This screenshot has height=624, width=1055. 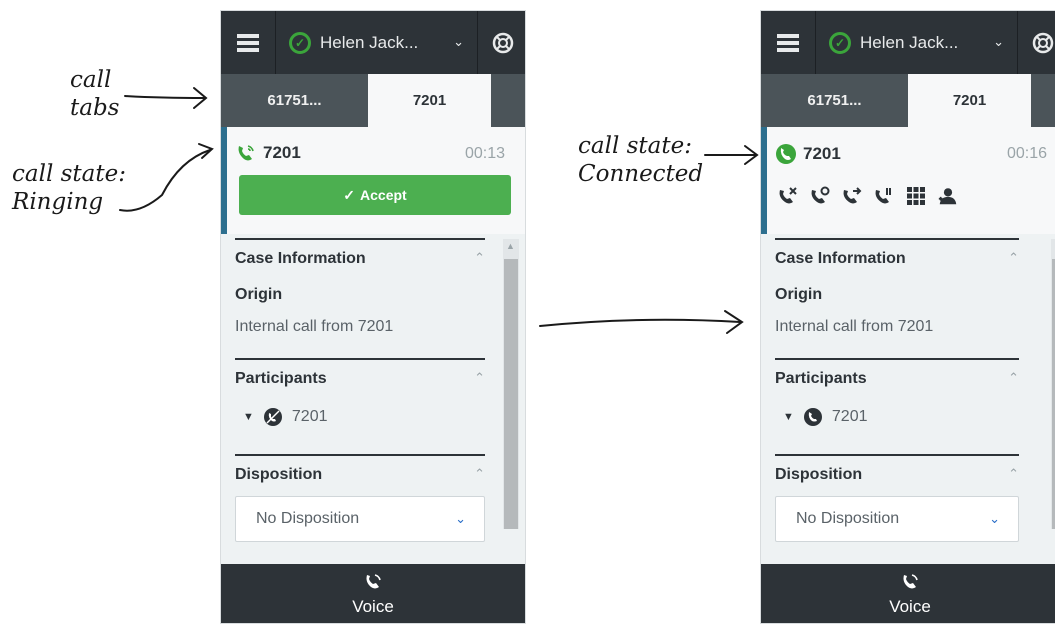 I want to click on accept-button: ✓ Accept, so click(x=375, y=195).